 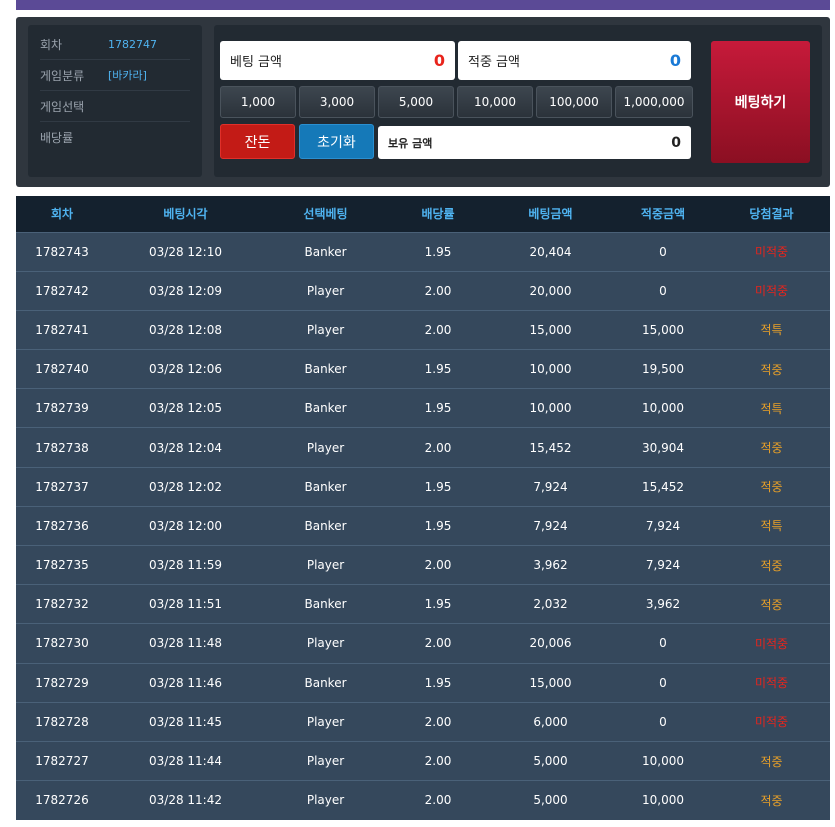 I want to click on chip-button-100000: 100,000, so click(x=574, y=102).